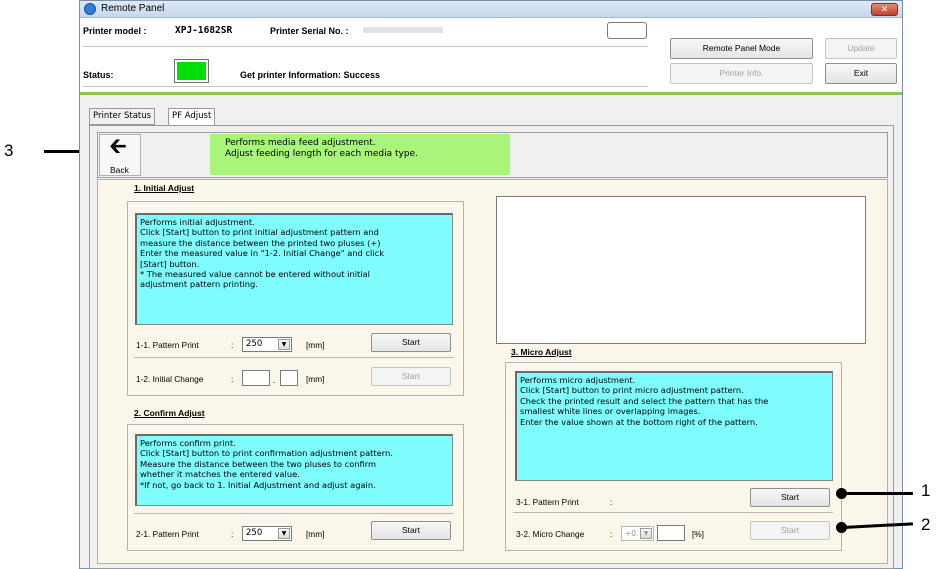 The height and width of the screenshot is (569, 937). I want to click on micro-pattern-print-start-button: Start, so click(790, 497).